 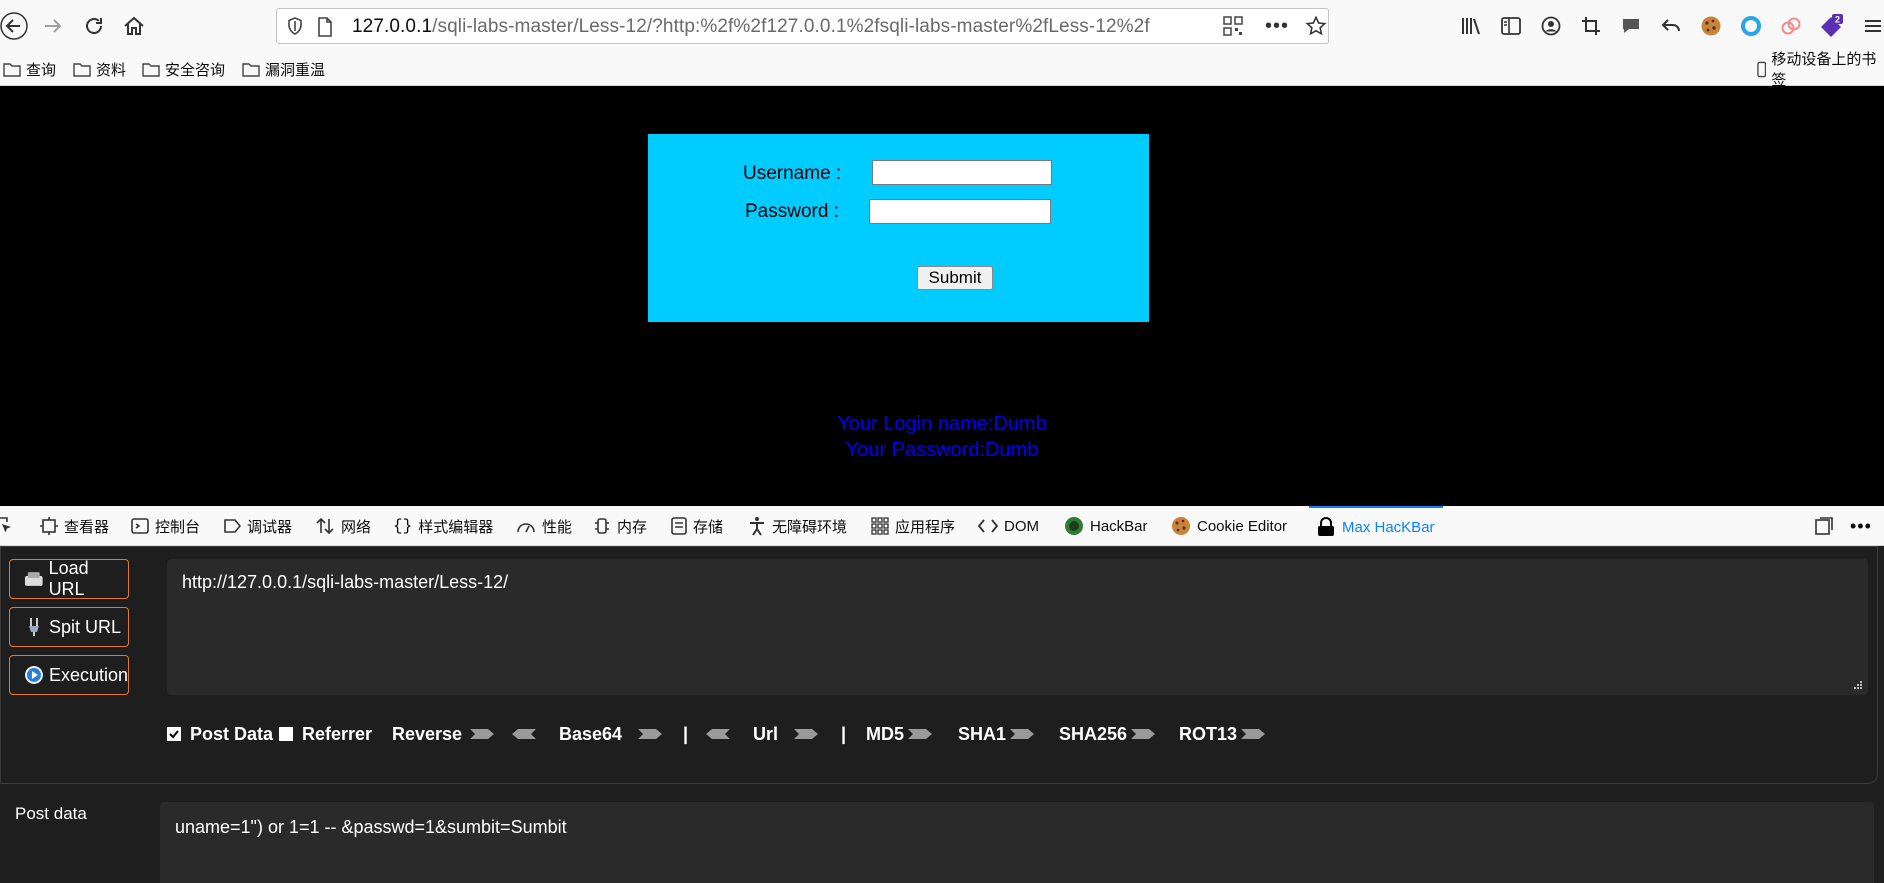 I want to click on reverse-option: Reverse, so click(x=444, y=734).